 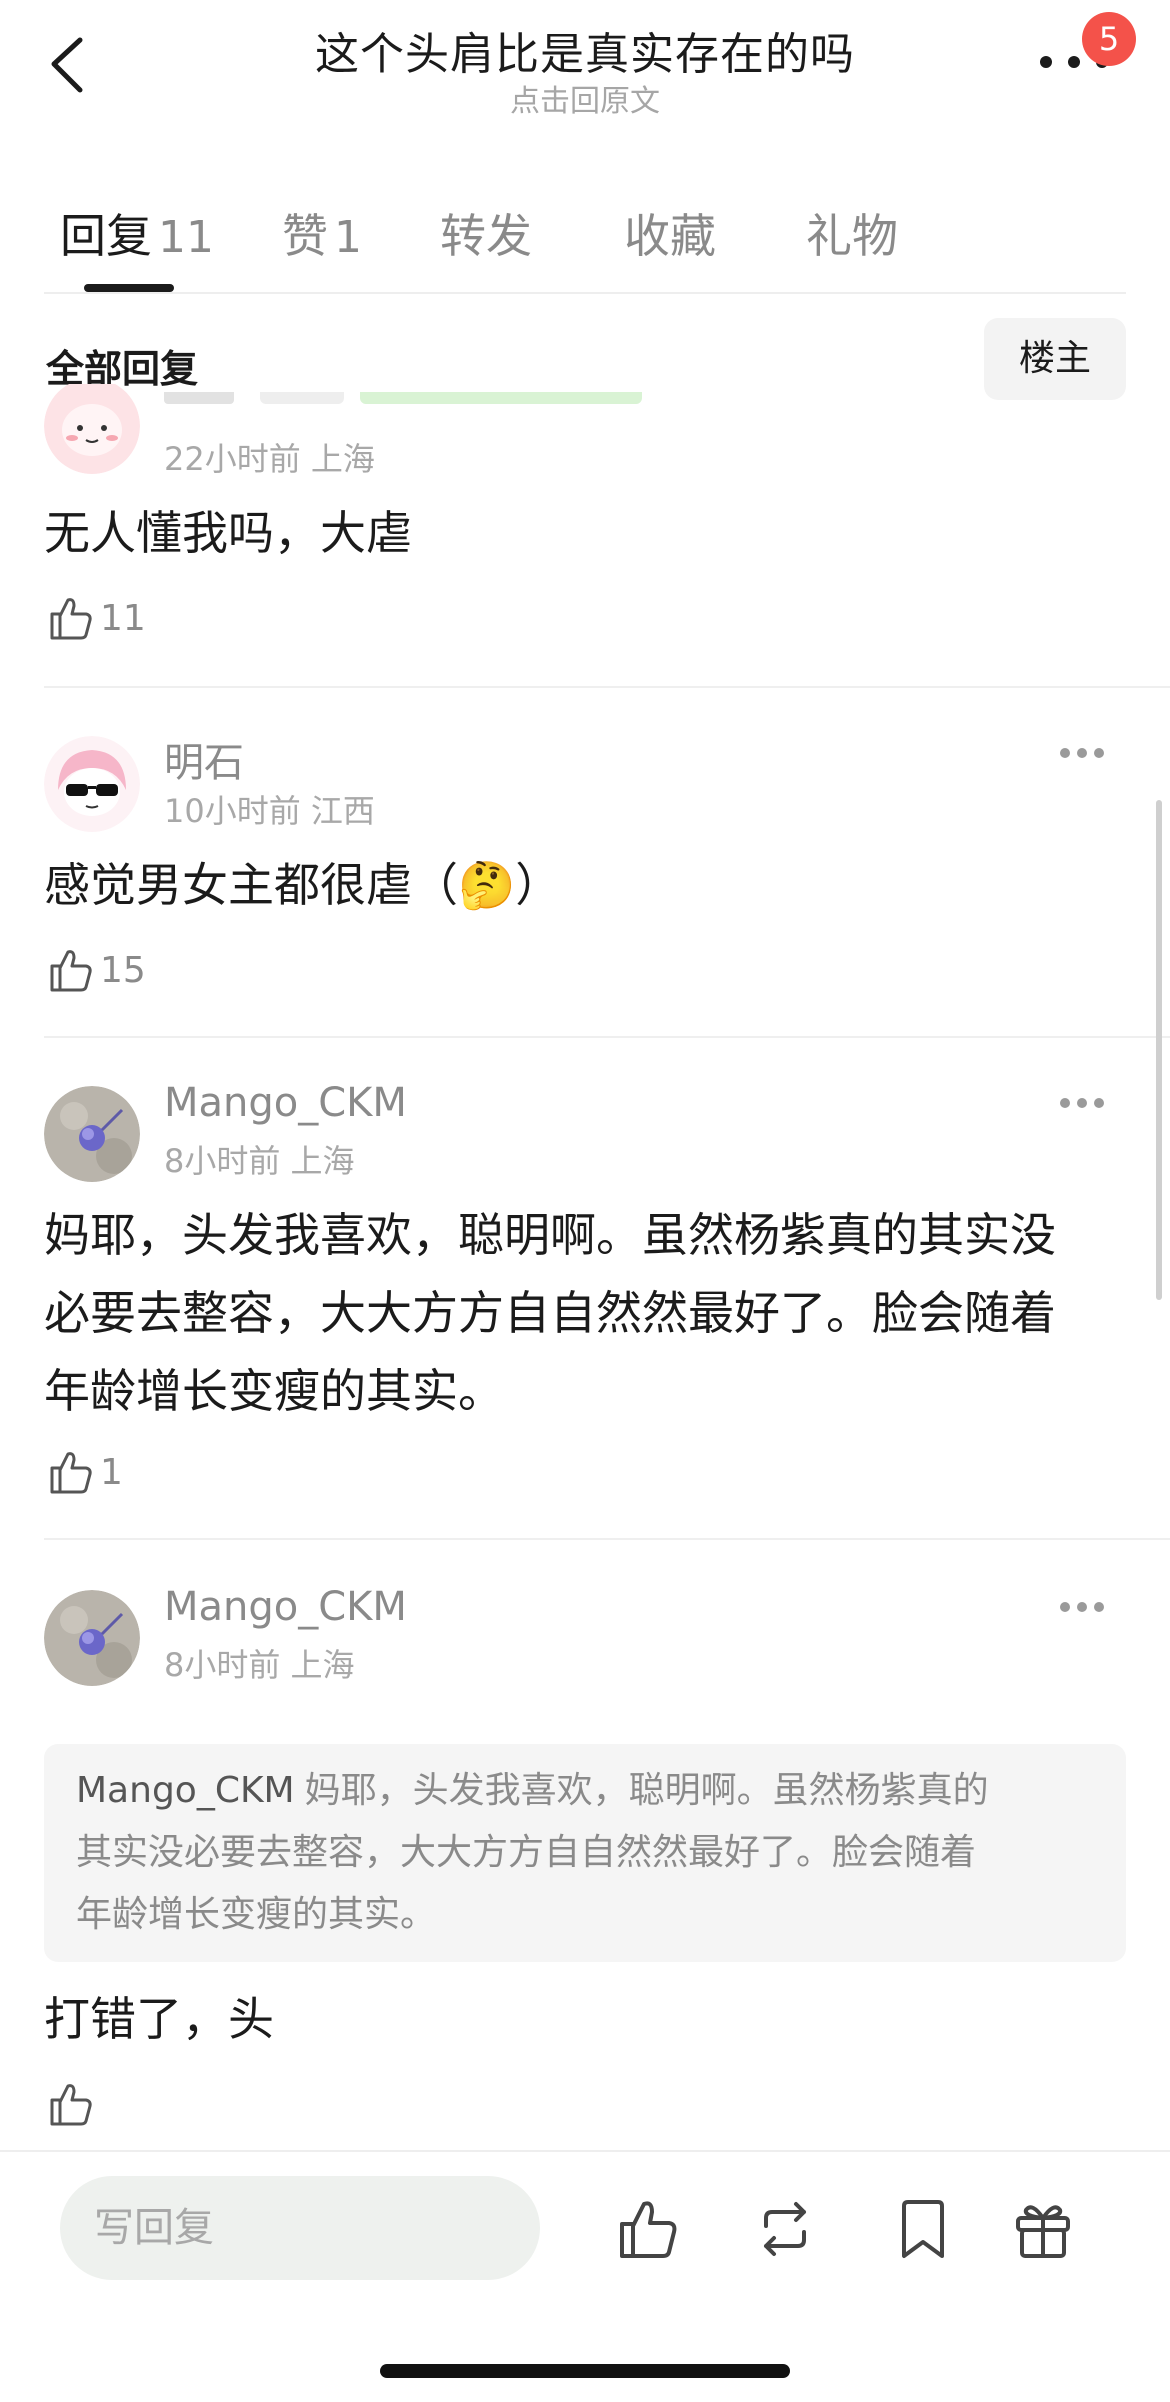 I want to click on username: 明石, so click(x=204, y=759).